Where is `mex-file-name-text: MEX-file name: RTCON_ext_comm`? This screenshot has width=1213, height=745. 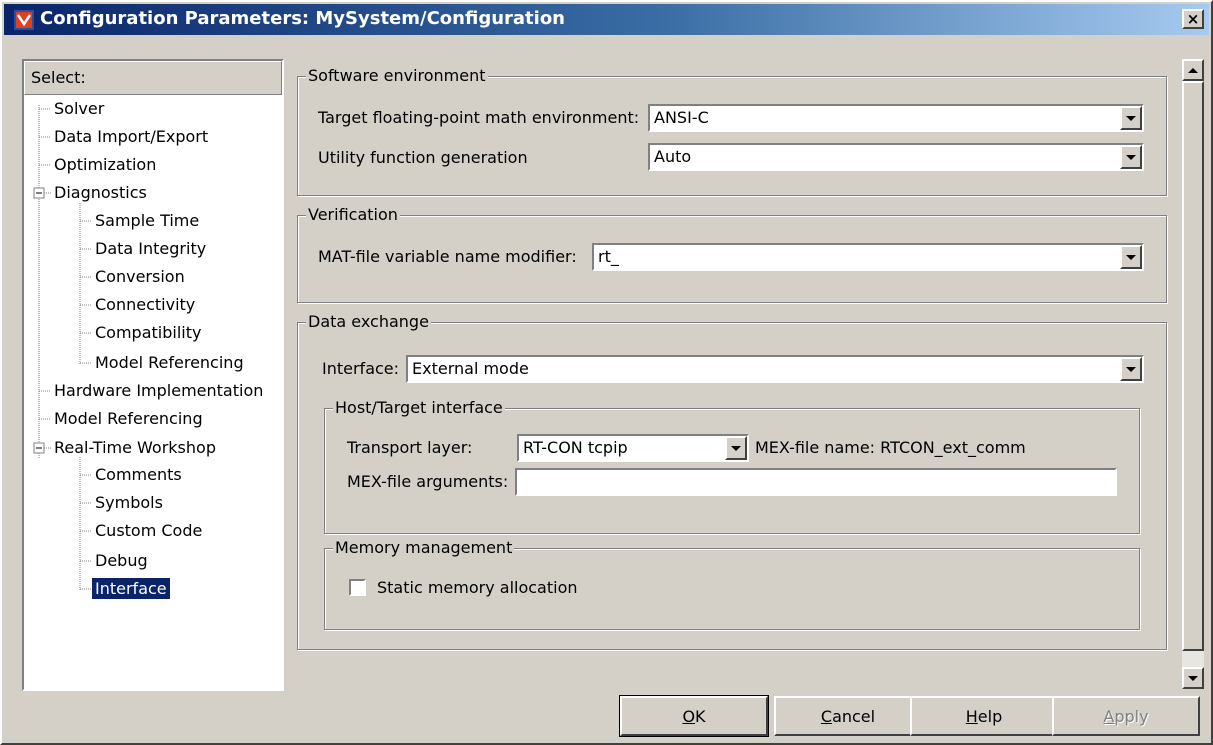 mex-file-name-text: MEX-file name: RTCON_ext_comm is located at coordinates (890, 447).